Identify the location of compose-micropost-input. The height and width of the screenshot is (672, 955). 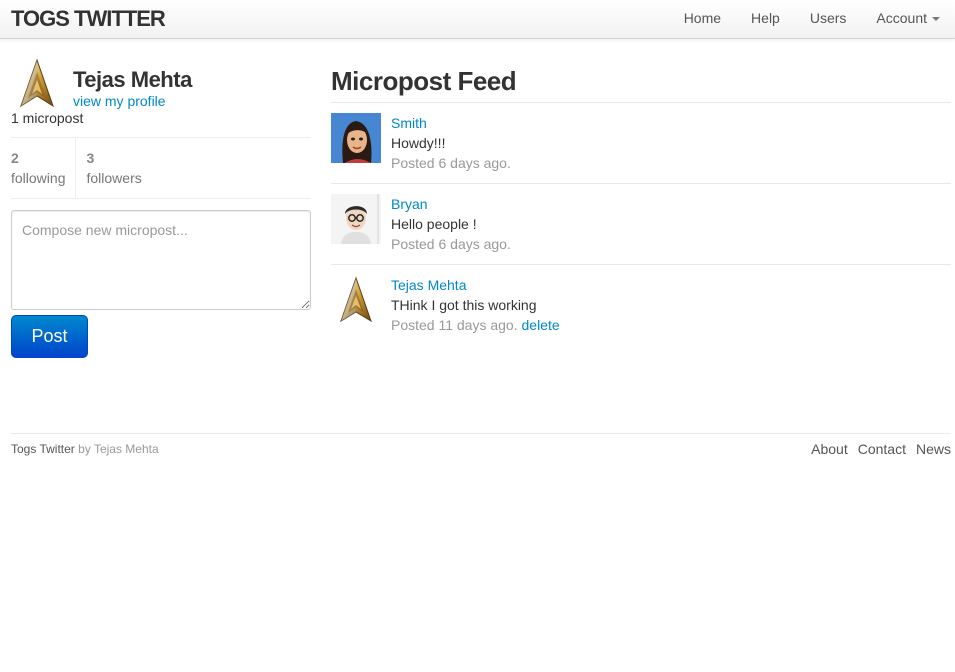
(161, 260).